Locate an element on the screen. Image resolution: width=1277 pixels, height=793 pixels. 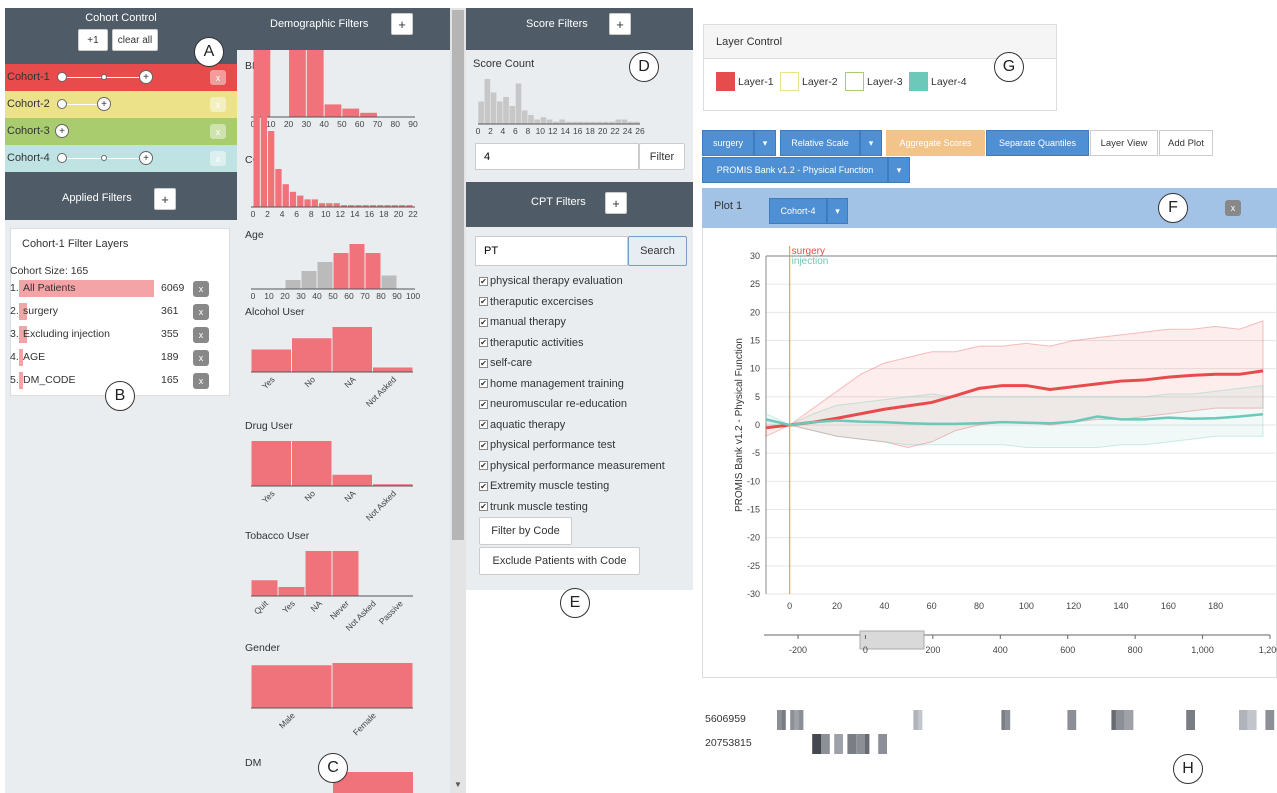
plot-cohort-dropdown: Cohort-4 is located at coordinates (798, 211).